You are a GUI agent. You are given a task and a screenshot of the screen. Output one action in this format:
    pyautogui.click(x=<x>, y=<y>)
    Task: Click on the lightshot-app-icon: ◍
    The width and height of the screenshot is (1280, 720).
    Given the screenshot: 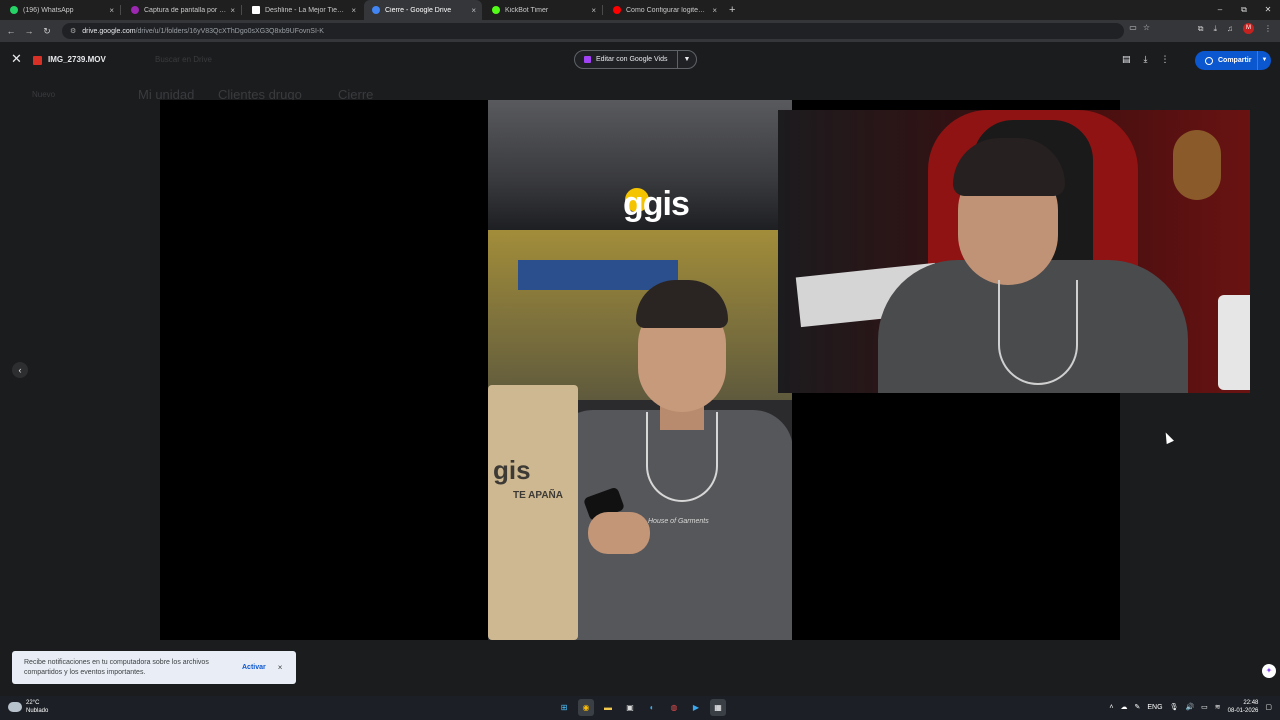 What is the action you would take?
    pyautogui.click(x=674, y=707)
    